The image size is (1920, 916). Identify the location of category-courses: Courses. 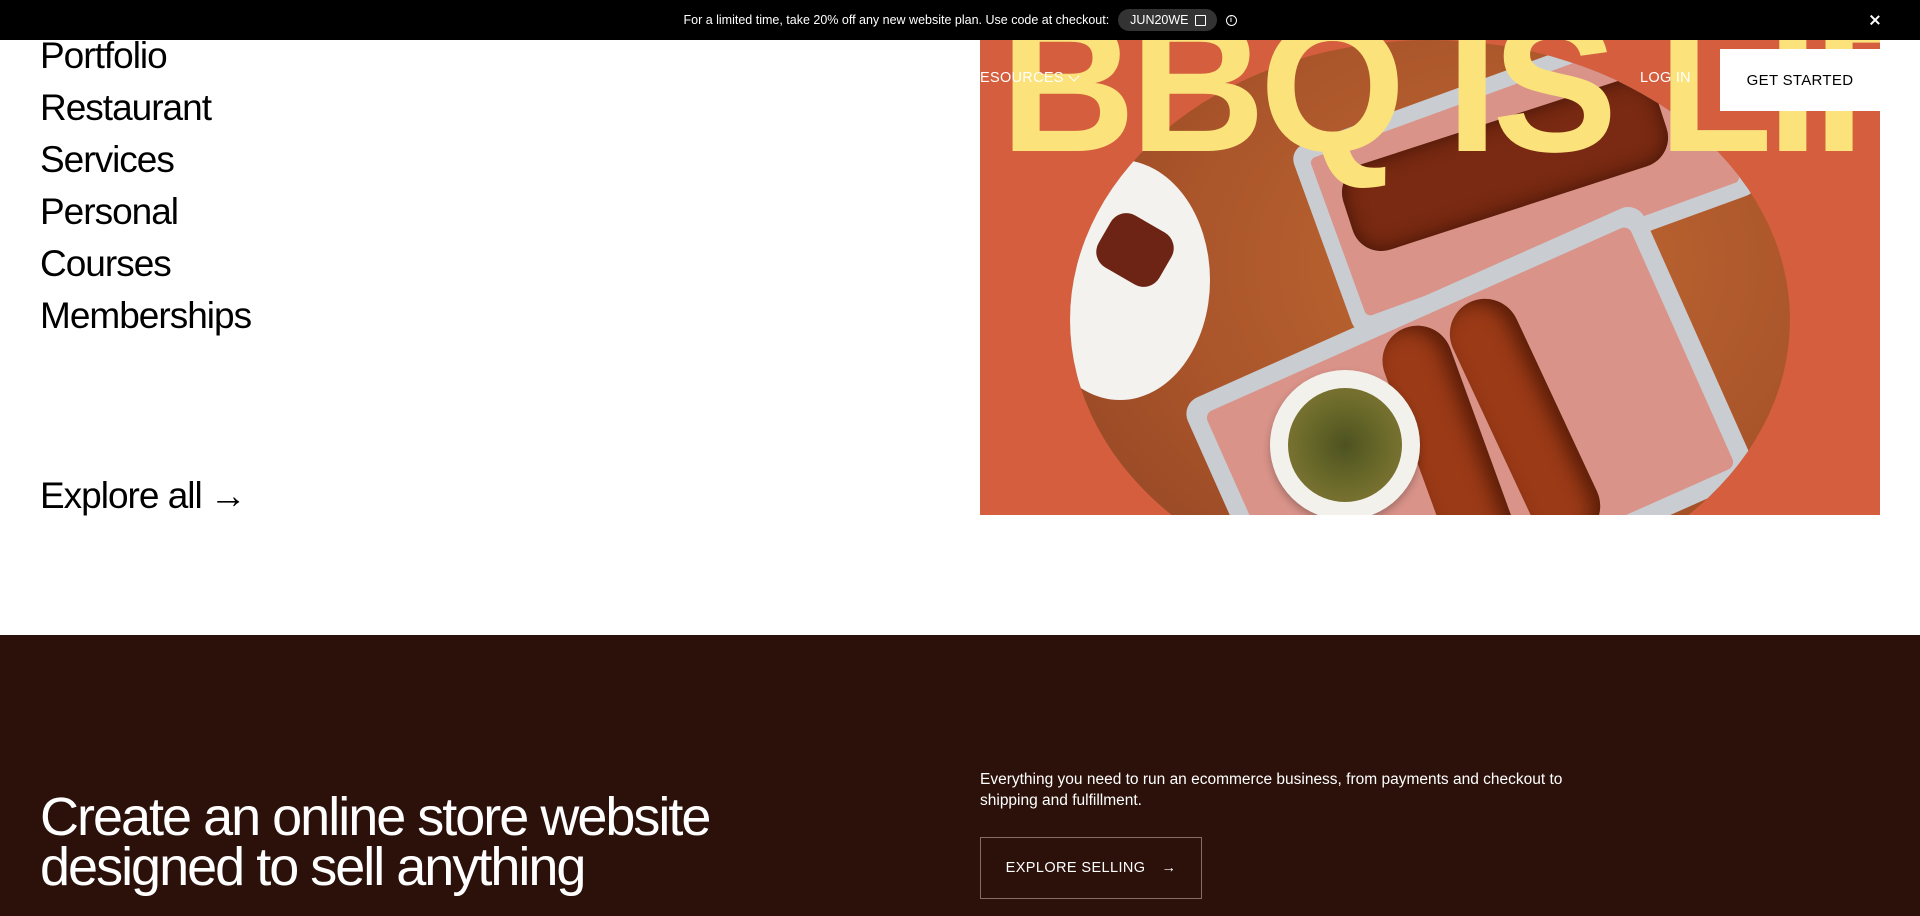
(145, 264).